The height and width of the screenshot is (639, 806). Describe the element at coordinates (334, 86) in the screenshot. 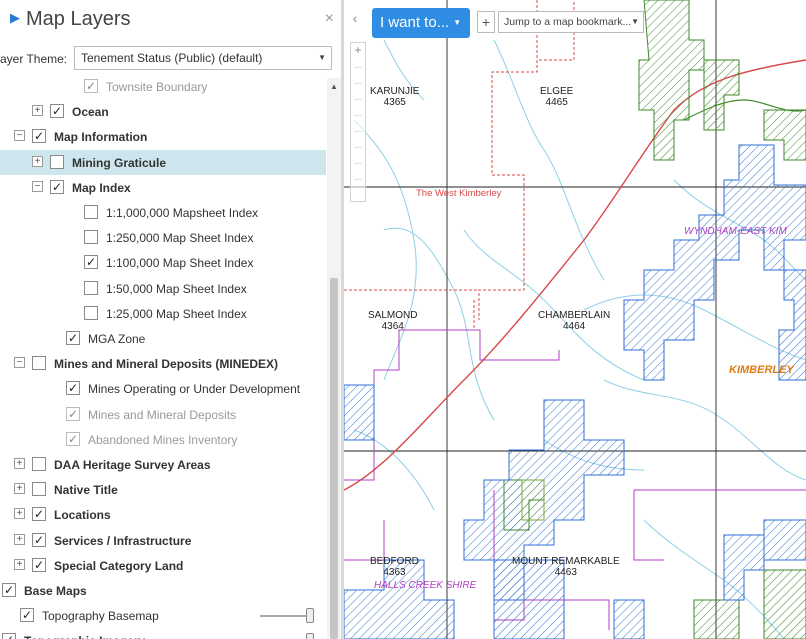

I see `scroll-up-icon: ▲` at that location.